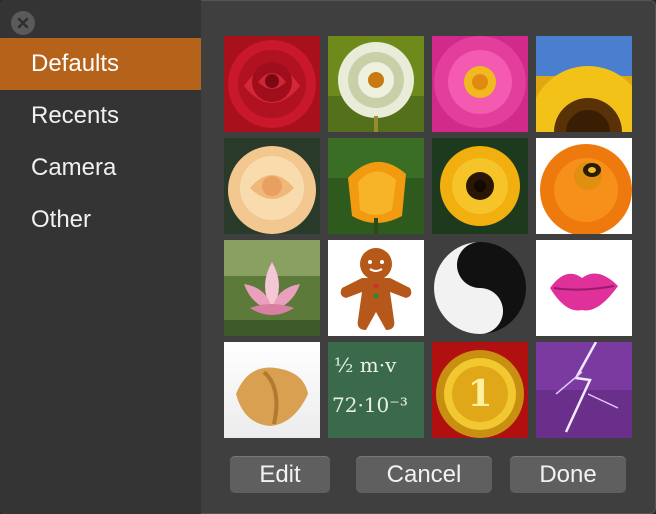 The image size is (656, 514). What do you see at coordinates (100, 64) in the screenshot?
I see `sidebar-item-defaults: Defaults` at bounding box center [100, 64].